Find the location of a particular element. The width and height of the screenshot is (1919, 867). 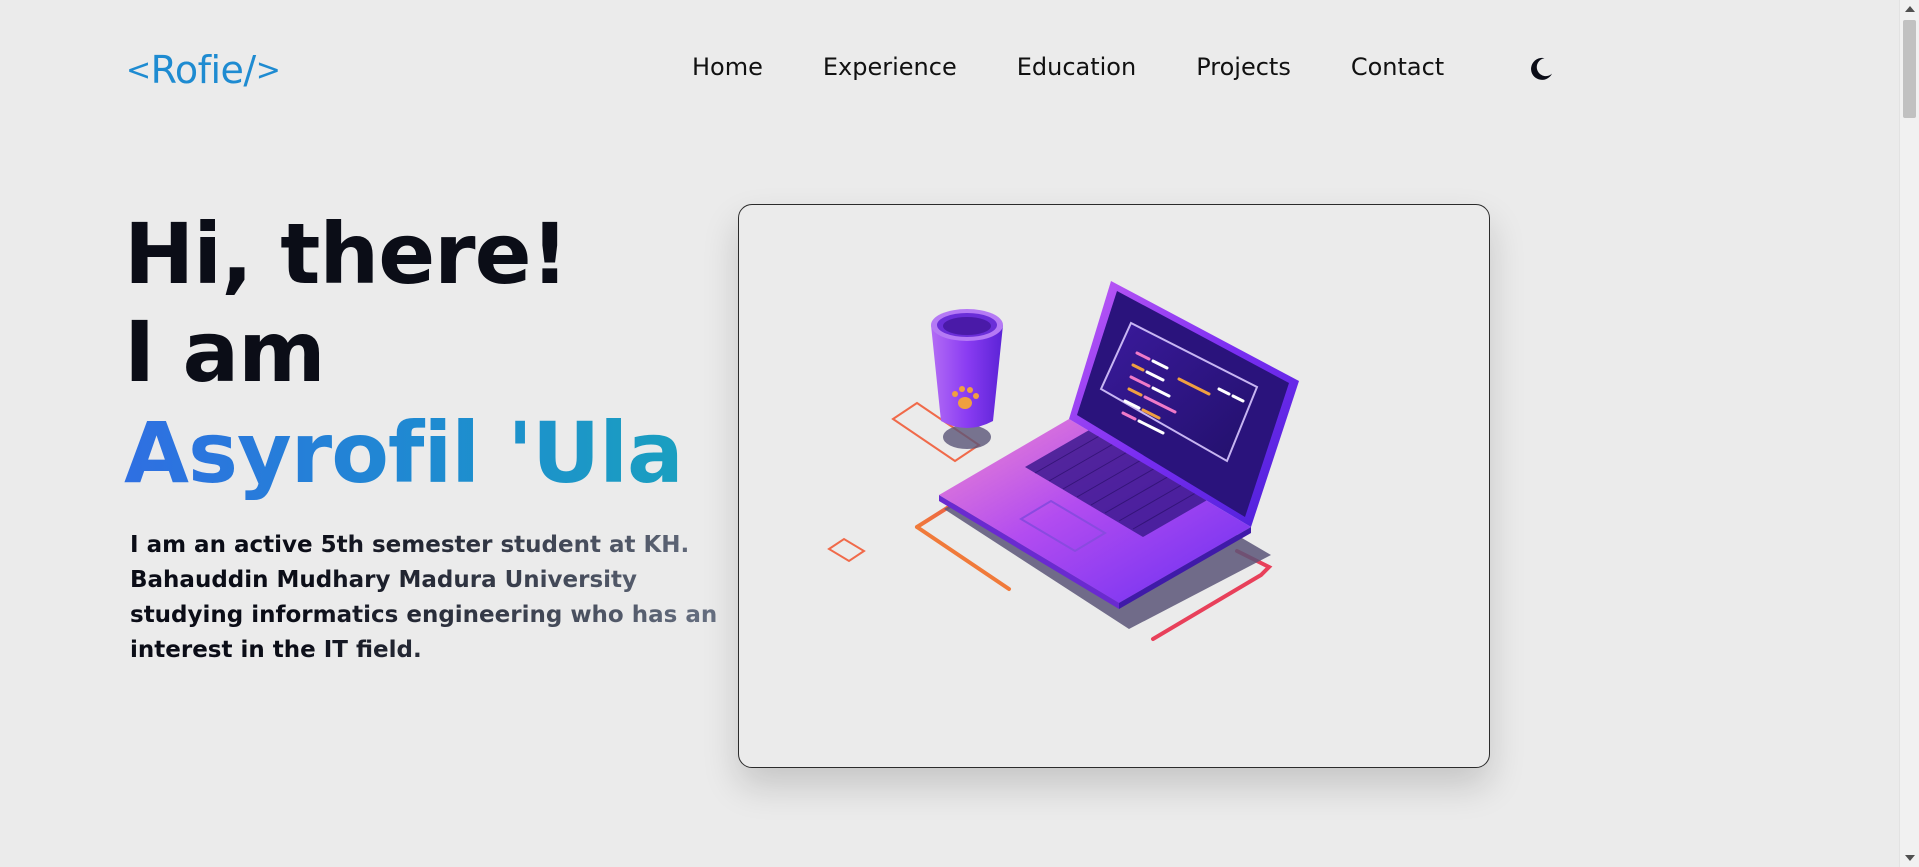

logo-close-bracket: > is located at coordinates (268, 70).